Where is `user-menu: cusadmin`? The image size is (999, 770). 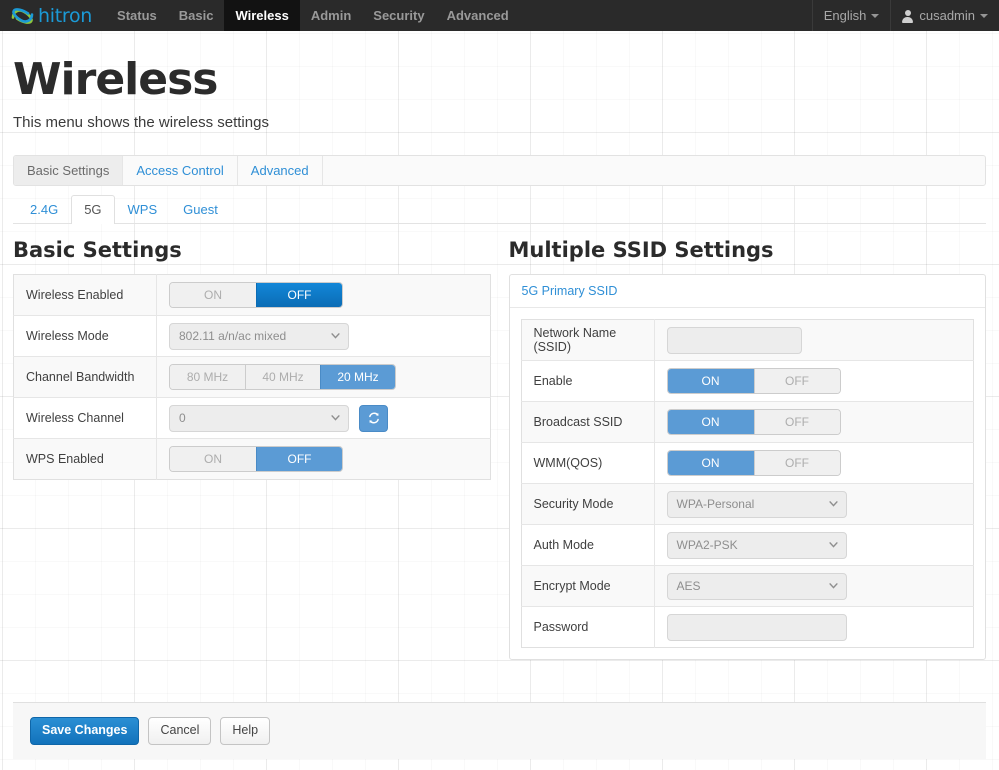
user-menu: cusadmin is located at coordinates (944, 15).